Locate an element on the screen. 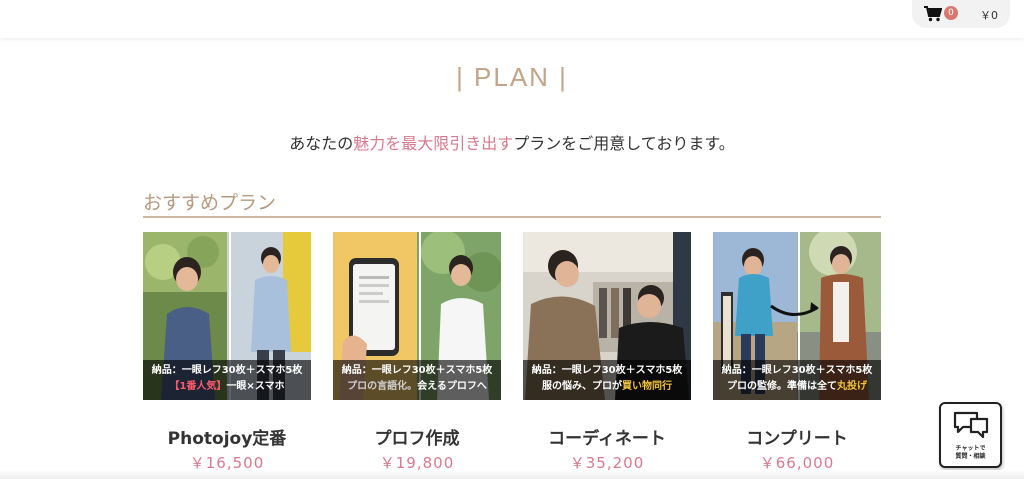 This screenshot has width=1024, height=479. plan-name: コンプリート is located at coordinates (797, 436).